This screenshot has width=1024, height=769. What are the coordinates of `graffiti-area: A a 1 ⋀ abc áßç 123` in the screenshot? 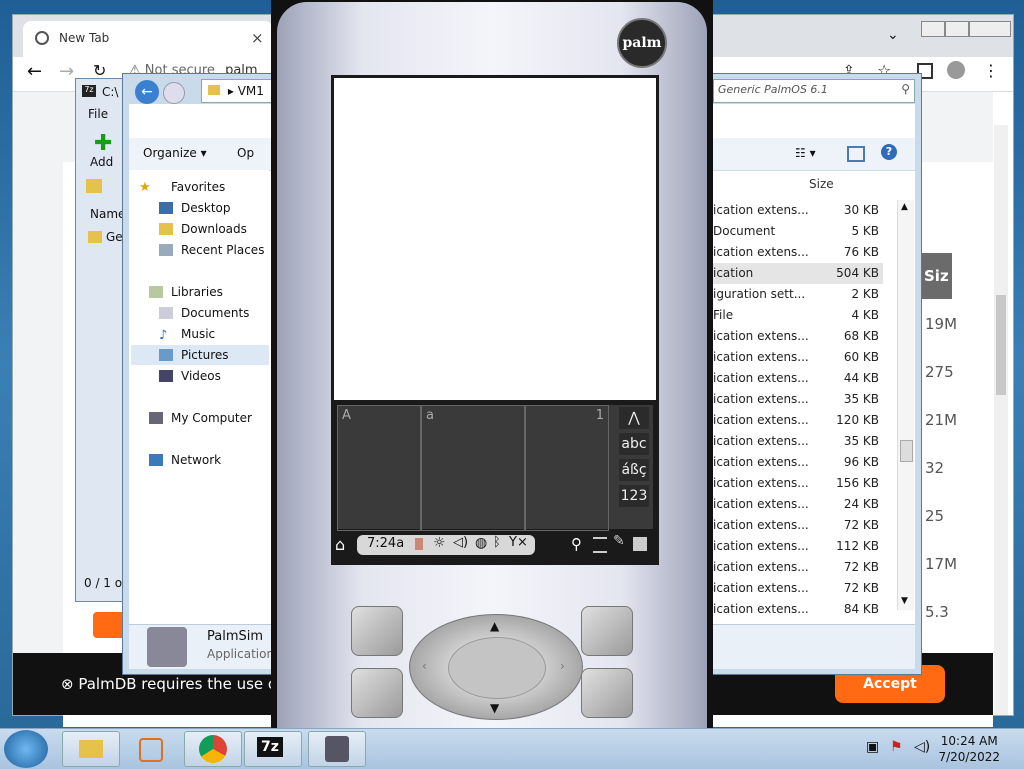 It's located at (495, 468).